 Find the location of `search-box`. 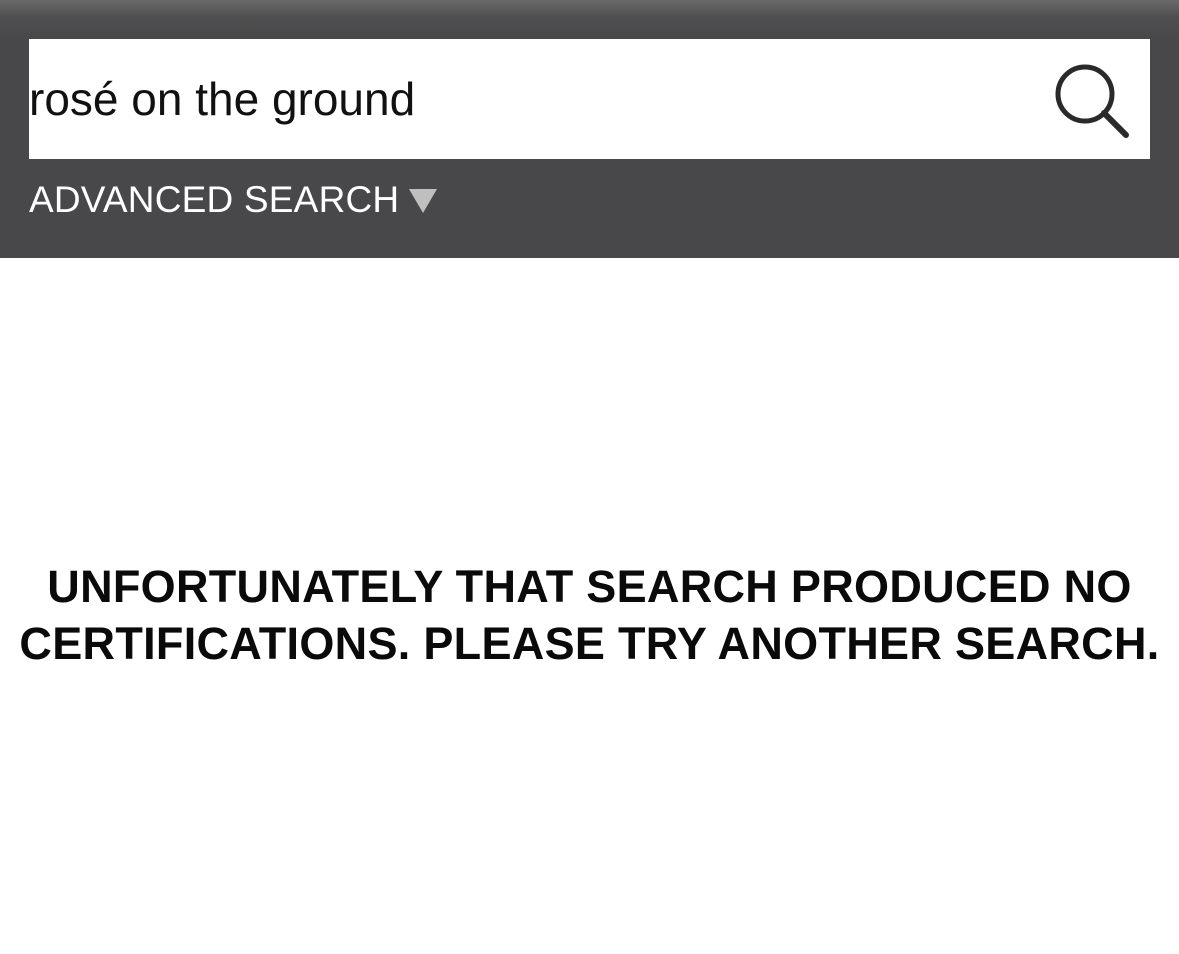

search-box is located at coordinates (589, 99).